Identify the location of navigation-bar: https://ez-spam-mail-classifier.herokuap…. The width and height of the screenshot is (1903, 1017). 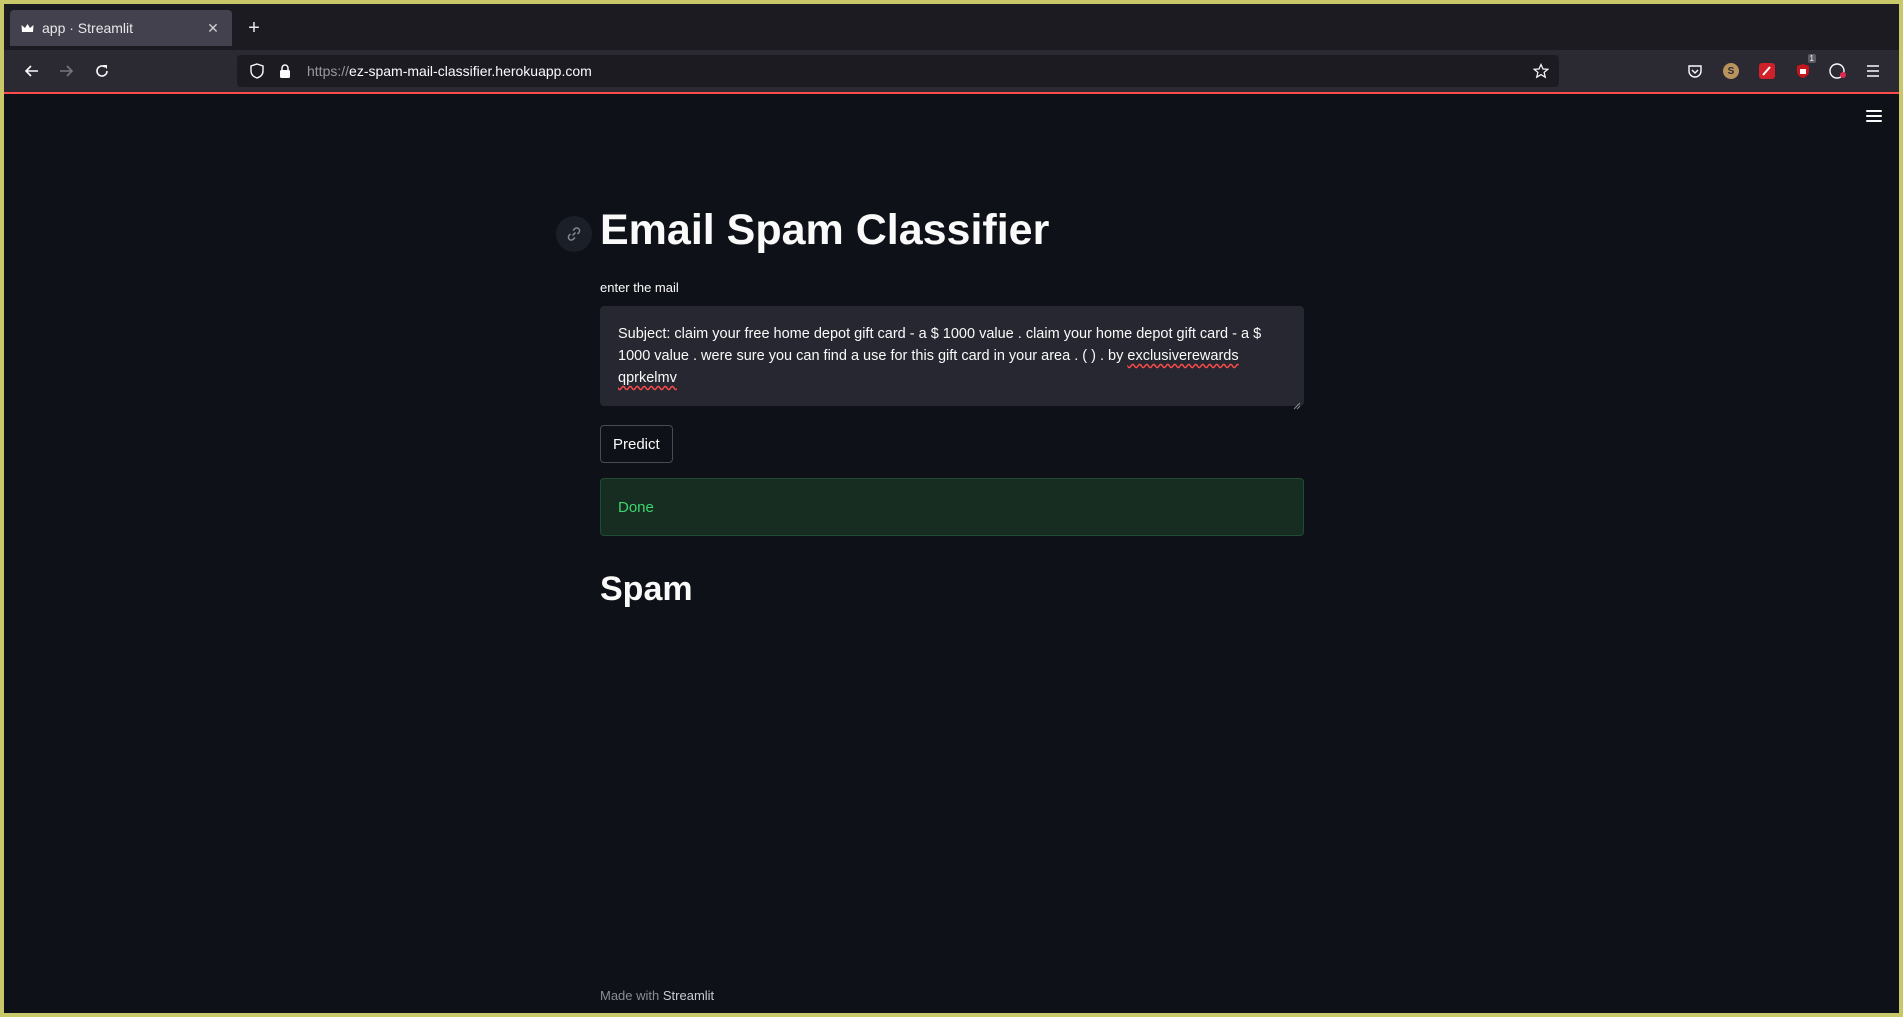
(951, 71).